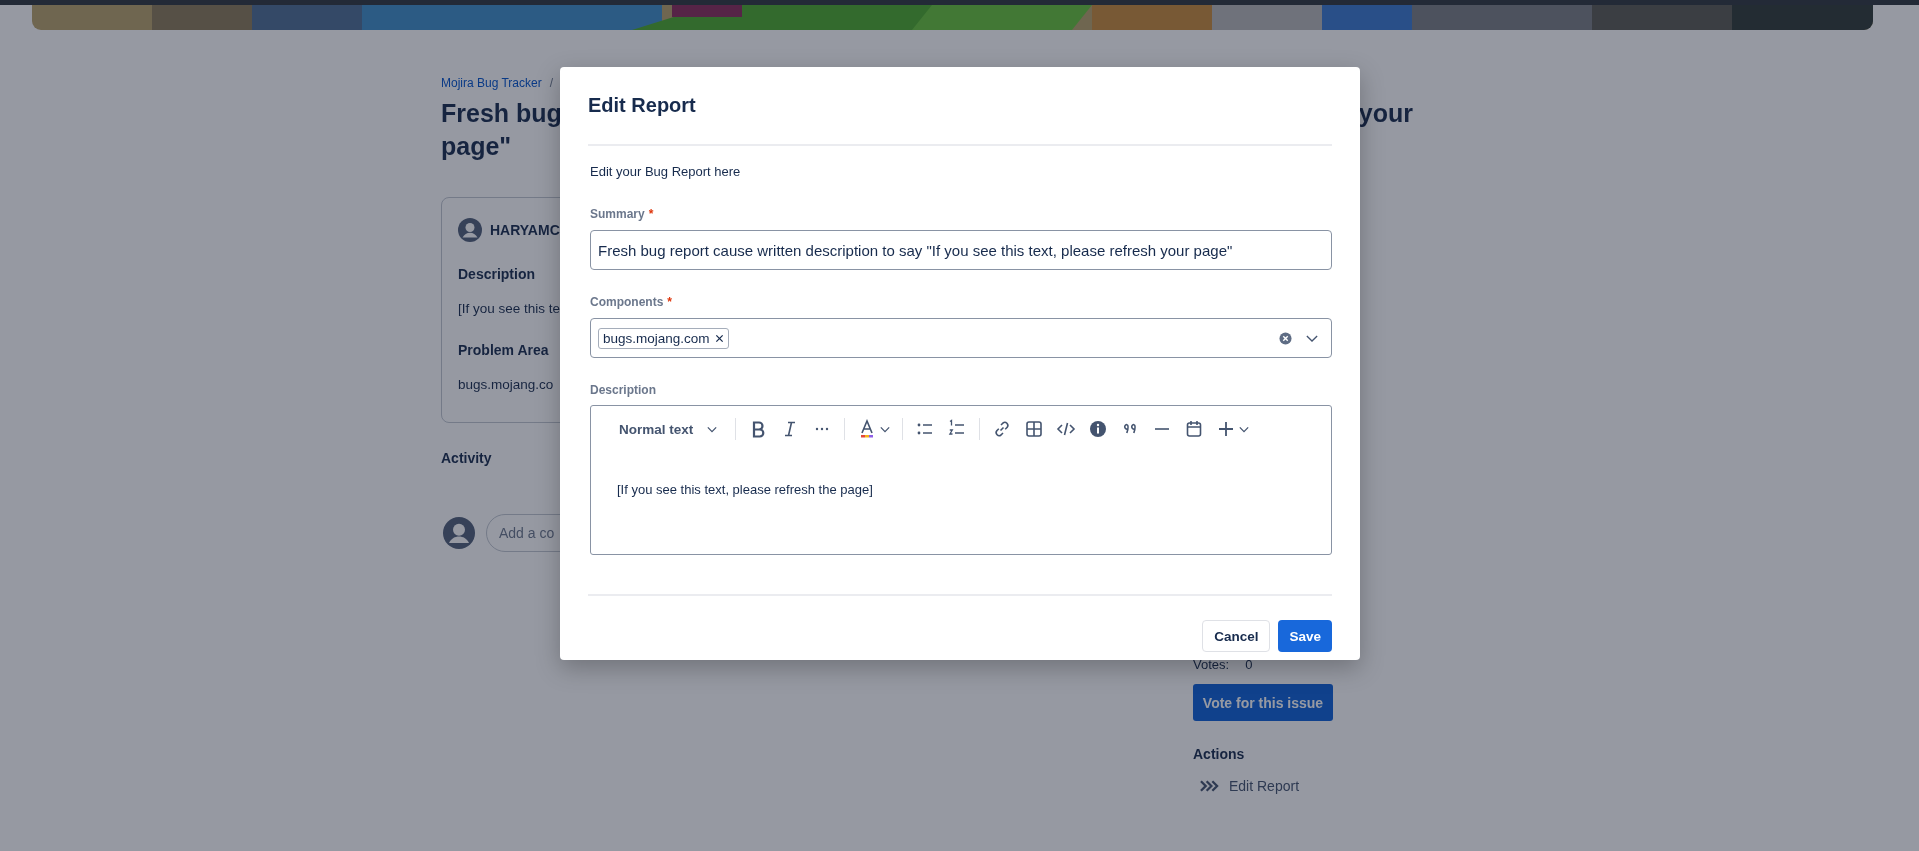  Describe the element at coordinates (1305, 636) in the screenshot. I see `save-button: Save` at that location.